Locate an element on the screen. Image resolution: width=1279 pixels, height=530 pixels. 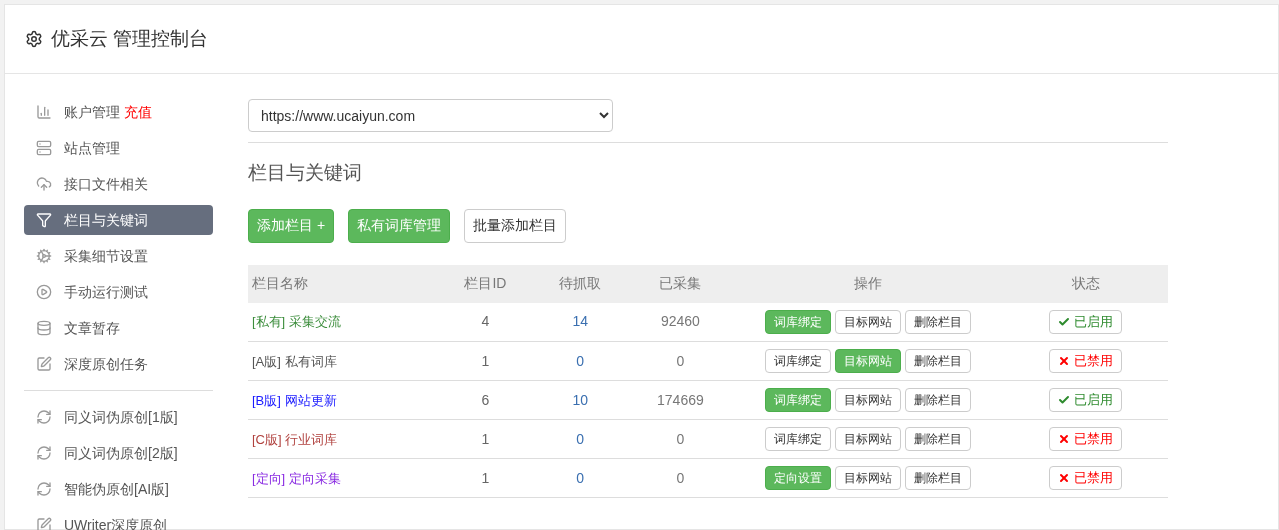
table-cell: 14 is located at coordinates (580, 322).